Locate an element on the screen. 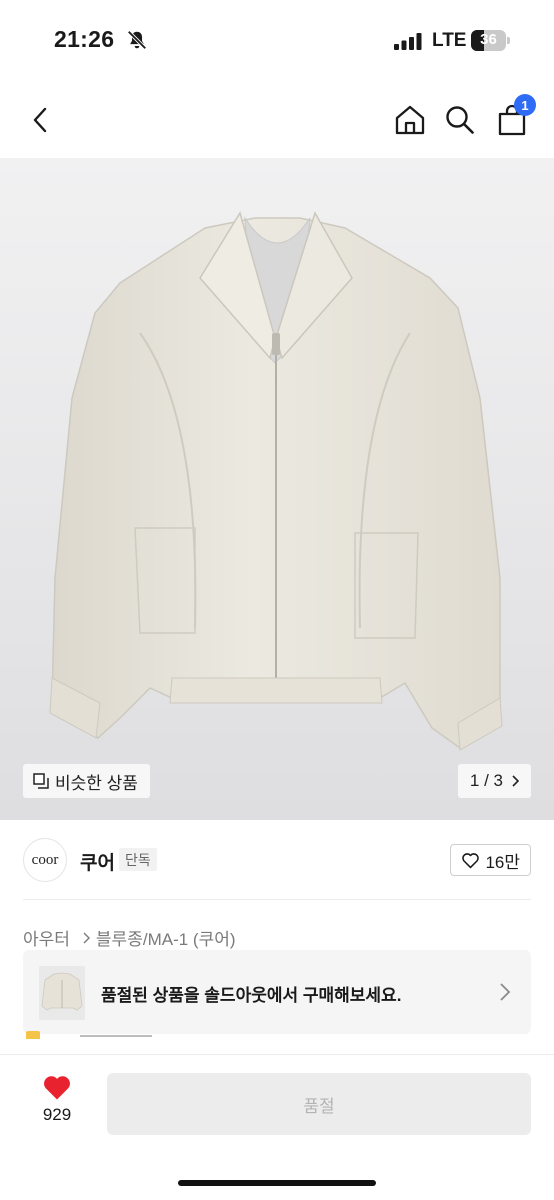 The image size is (554, 1200). search-button is located at coordinates (460, 120).